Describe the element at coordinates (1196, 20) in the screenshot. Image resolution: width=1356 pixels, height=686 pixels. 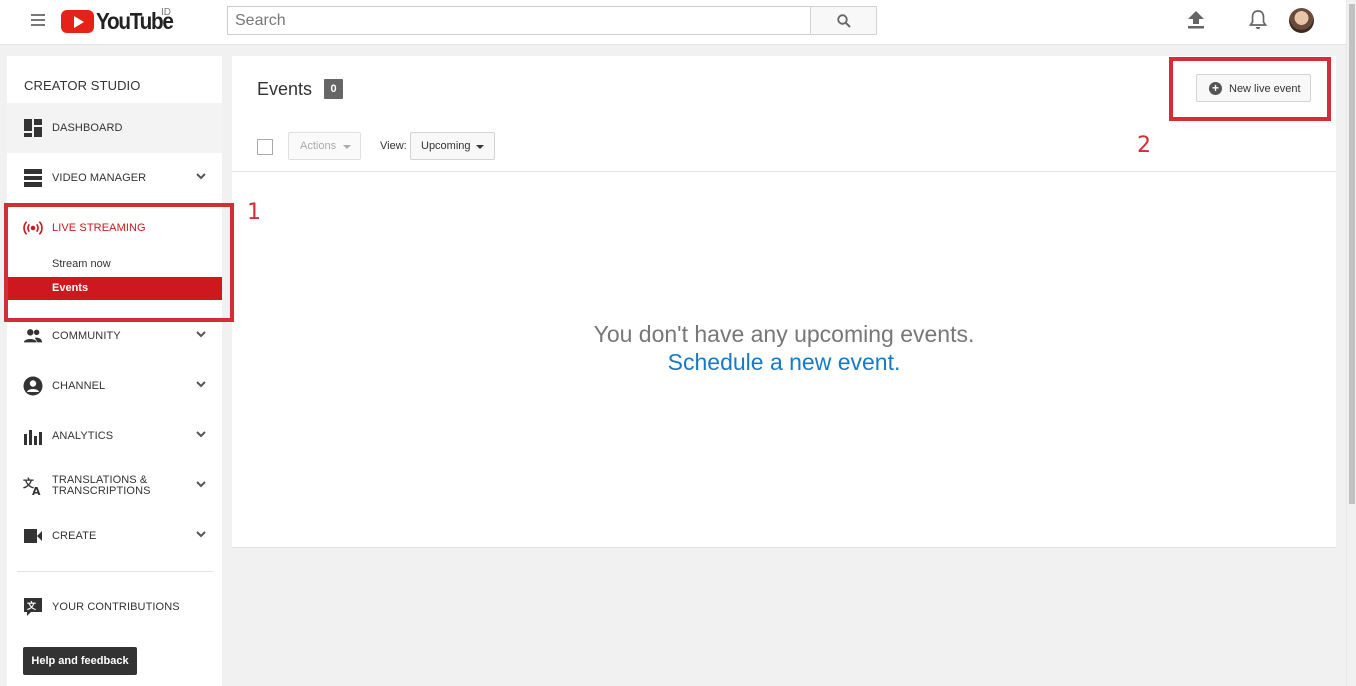
I see `upload-icon` at that location.